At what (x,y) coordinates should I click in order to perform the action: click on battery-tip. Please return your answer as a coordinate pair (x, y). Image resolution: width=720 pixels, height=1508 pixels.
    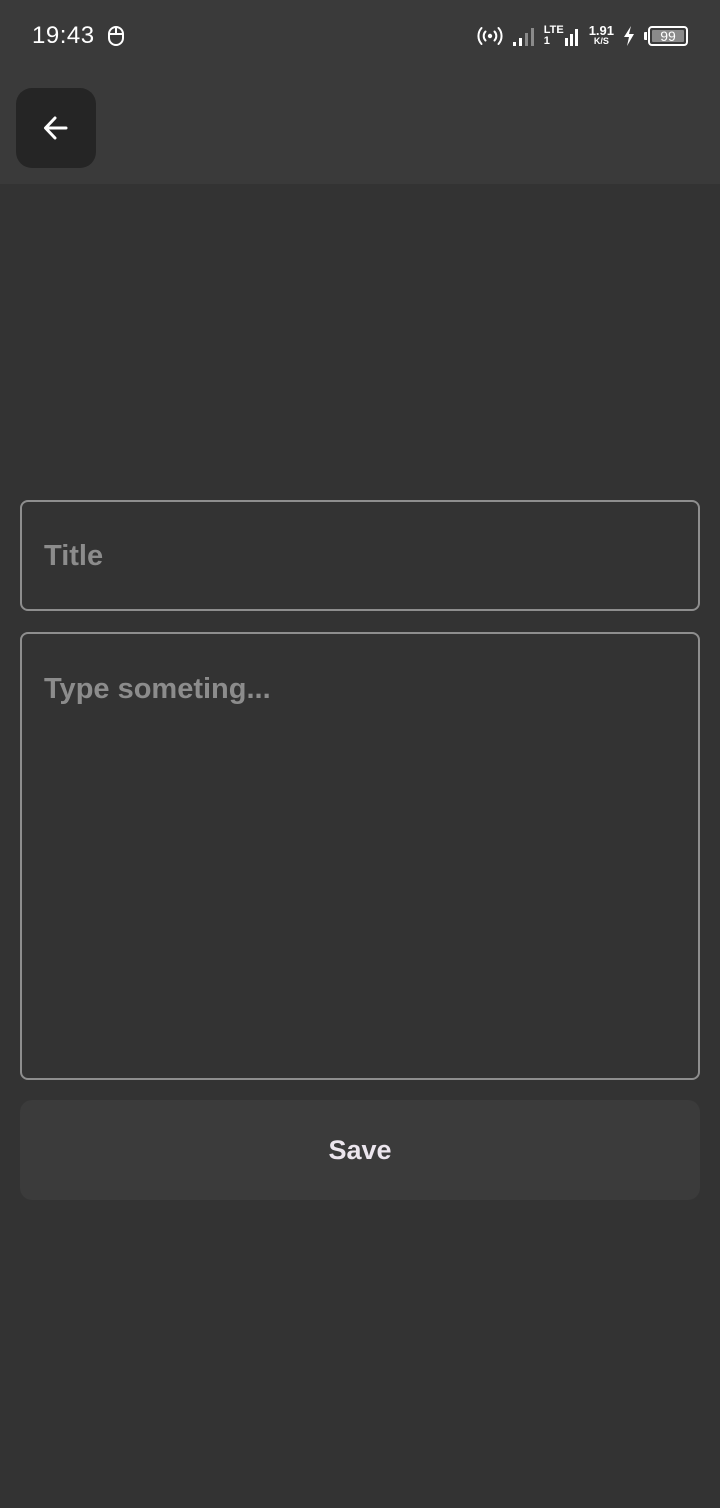
    Looking at the image, I should click on (645, 36).